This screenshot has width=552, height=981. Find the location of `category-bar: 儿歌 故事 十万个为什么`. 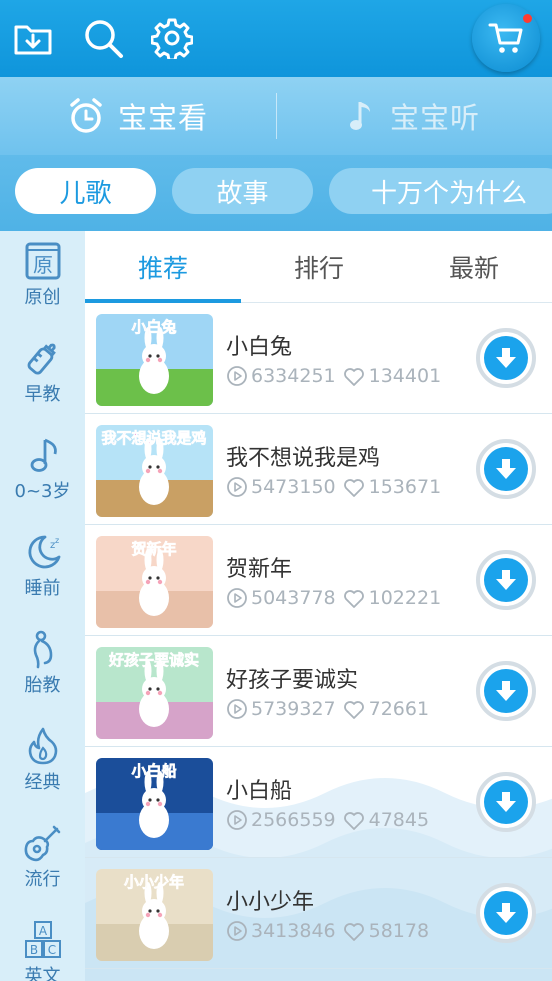

category-bar: 儿歌 故事 十万个为什么 is located at coordinates (276, 193).